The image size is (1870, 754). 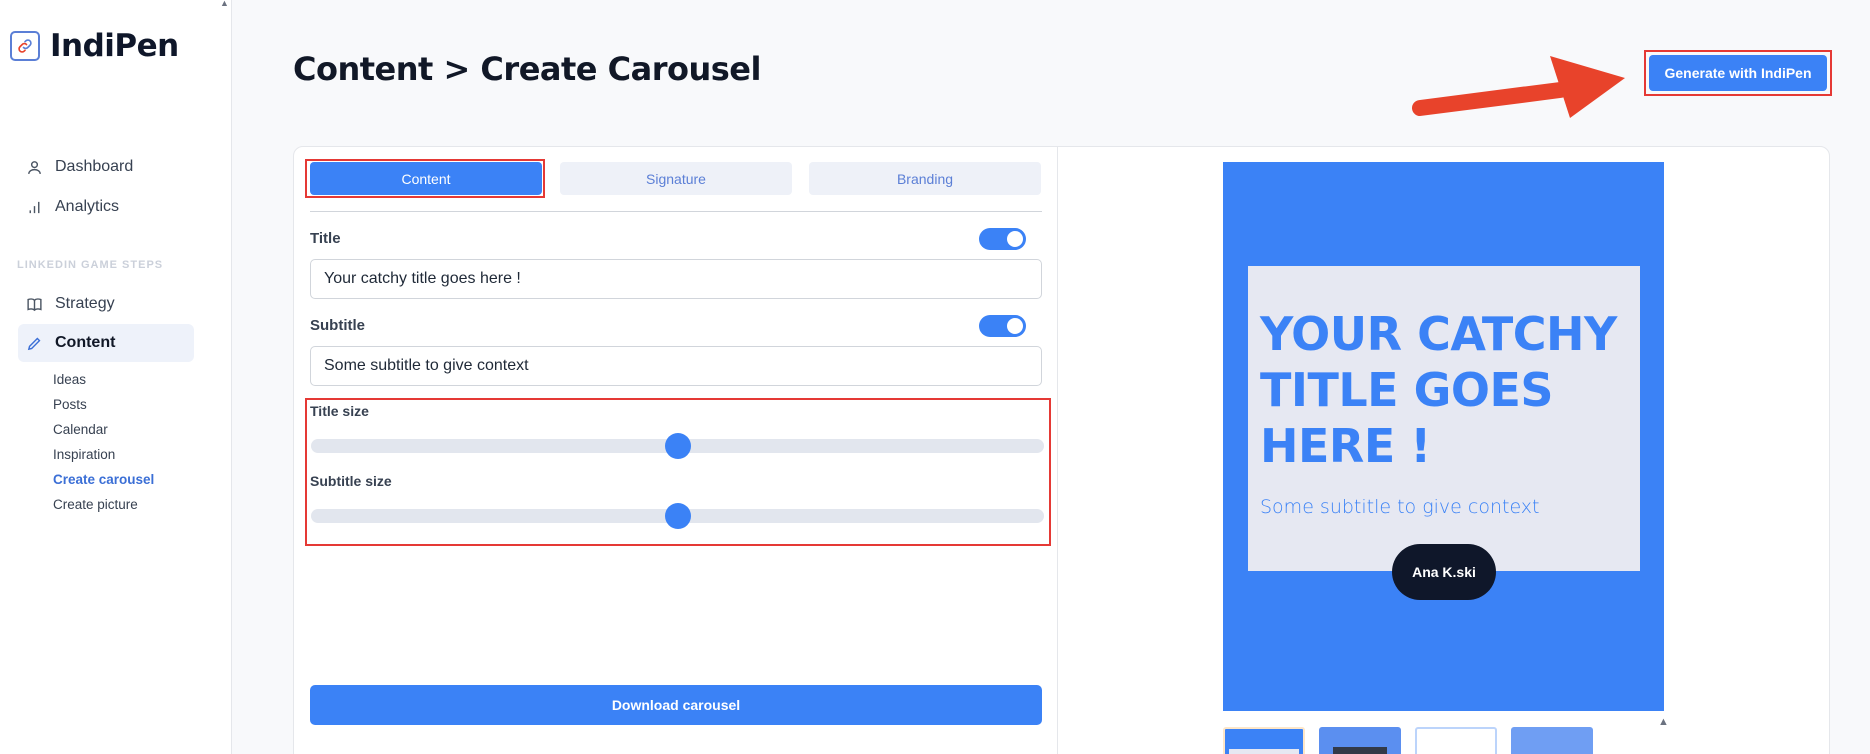 I want to click on app-name: IndiPen, so click(x=114, y=46).